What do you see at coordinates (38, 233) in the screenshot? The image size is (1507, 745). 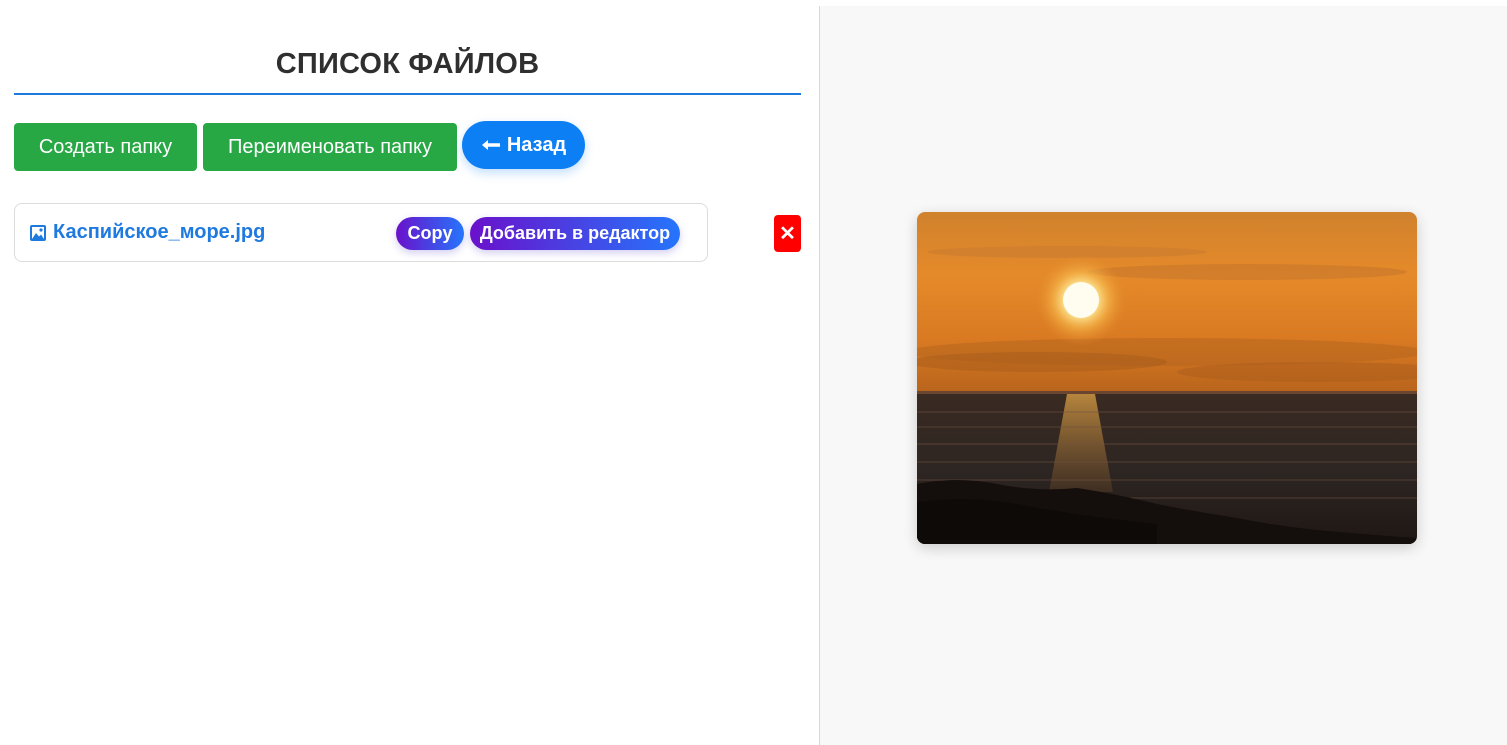 I see `image-icon` at bounding box center [38, 233].